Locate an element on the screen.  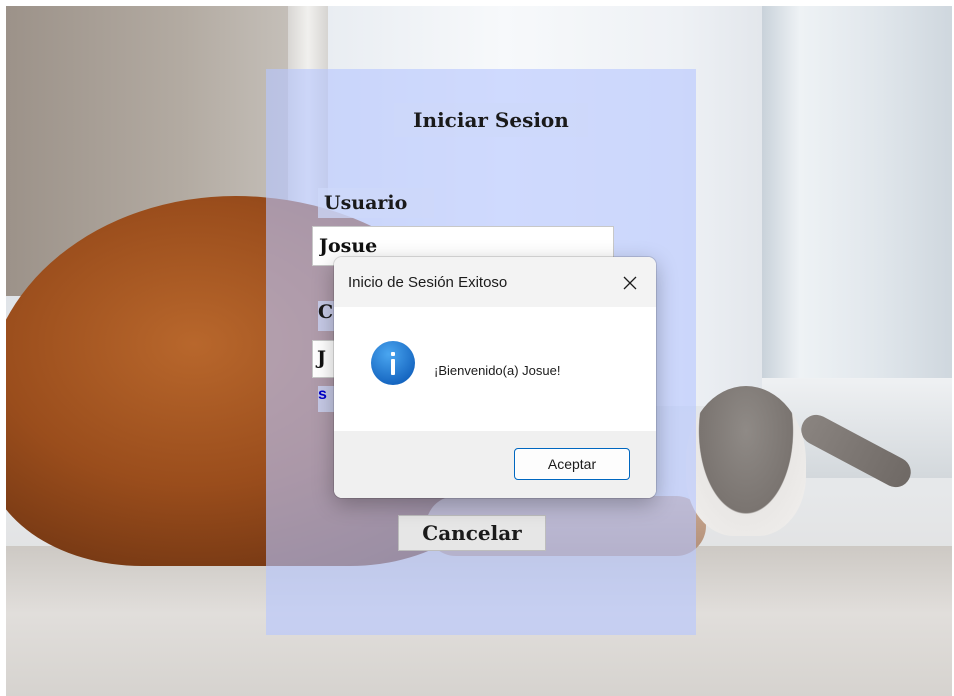
close-icon is located at coordinates (630, 283).